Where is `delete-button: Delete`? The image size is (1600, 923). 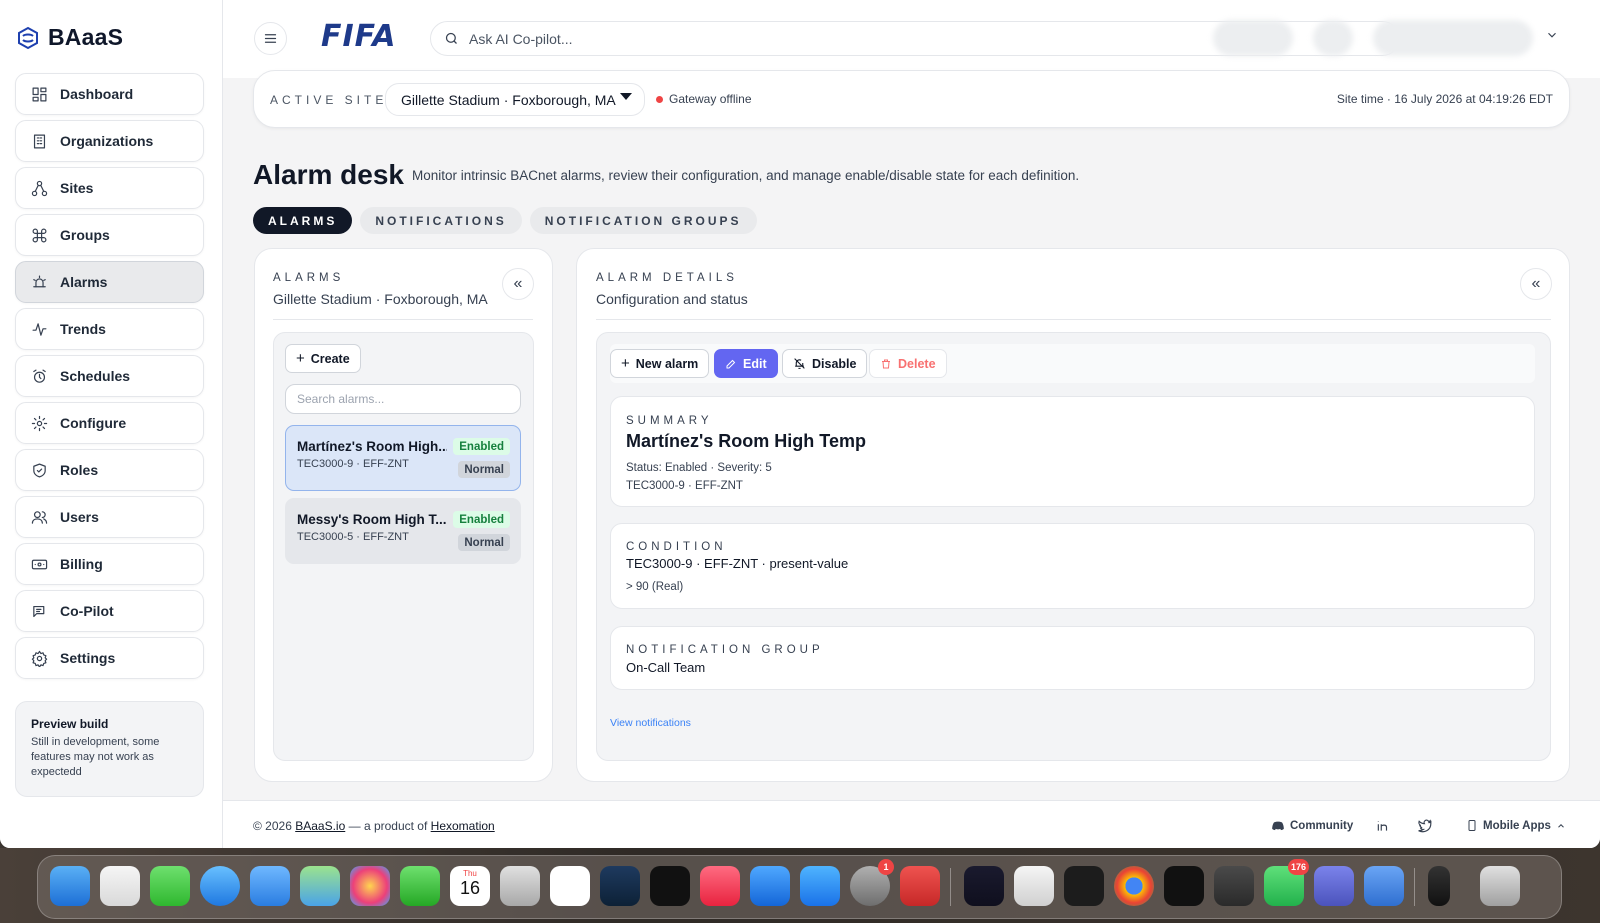 delete-button: Delete is located at coordinates (908, 363).